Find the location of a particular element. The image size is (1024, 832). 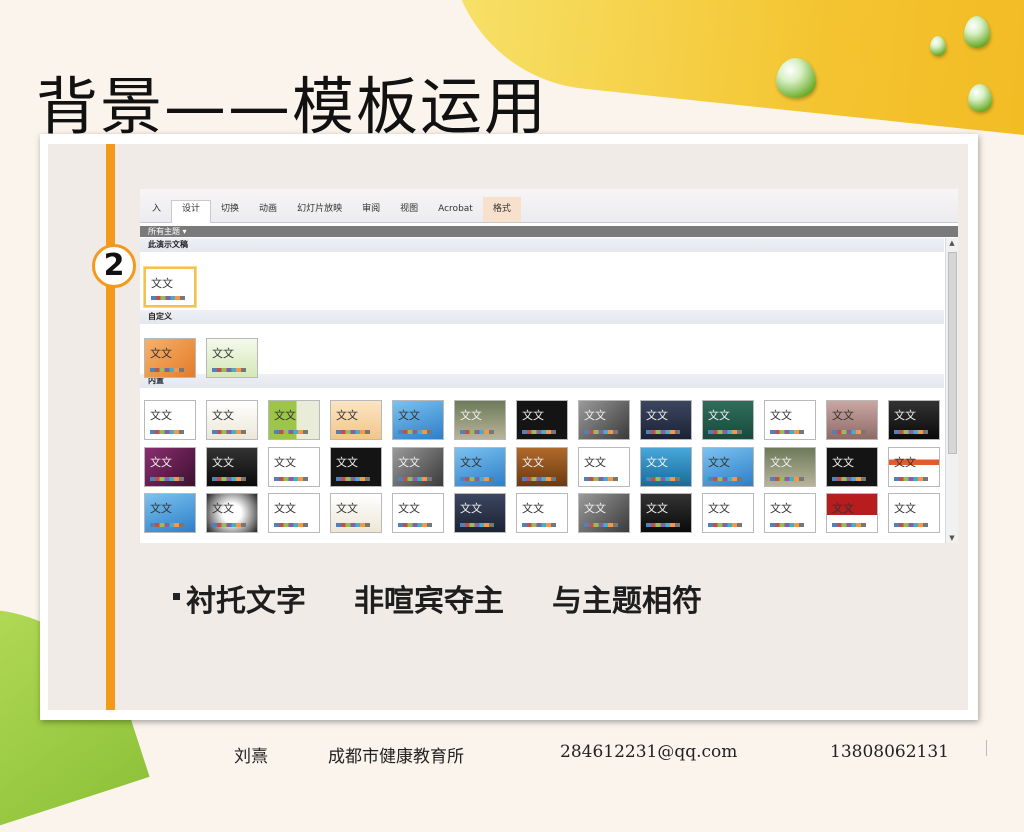

ribbon-tab: 入 is located at coordinates (156, 211).